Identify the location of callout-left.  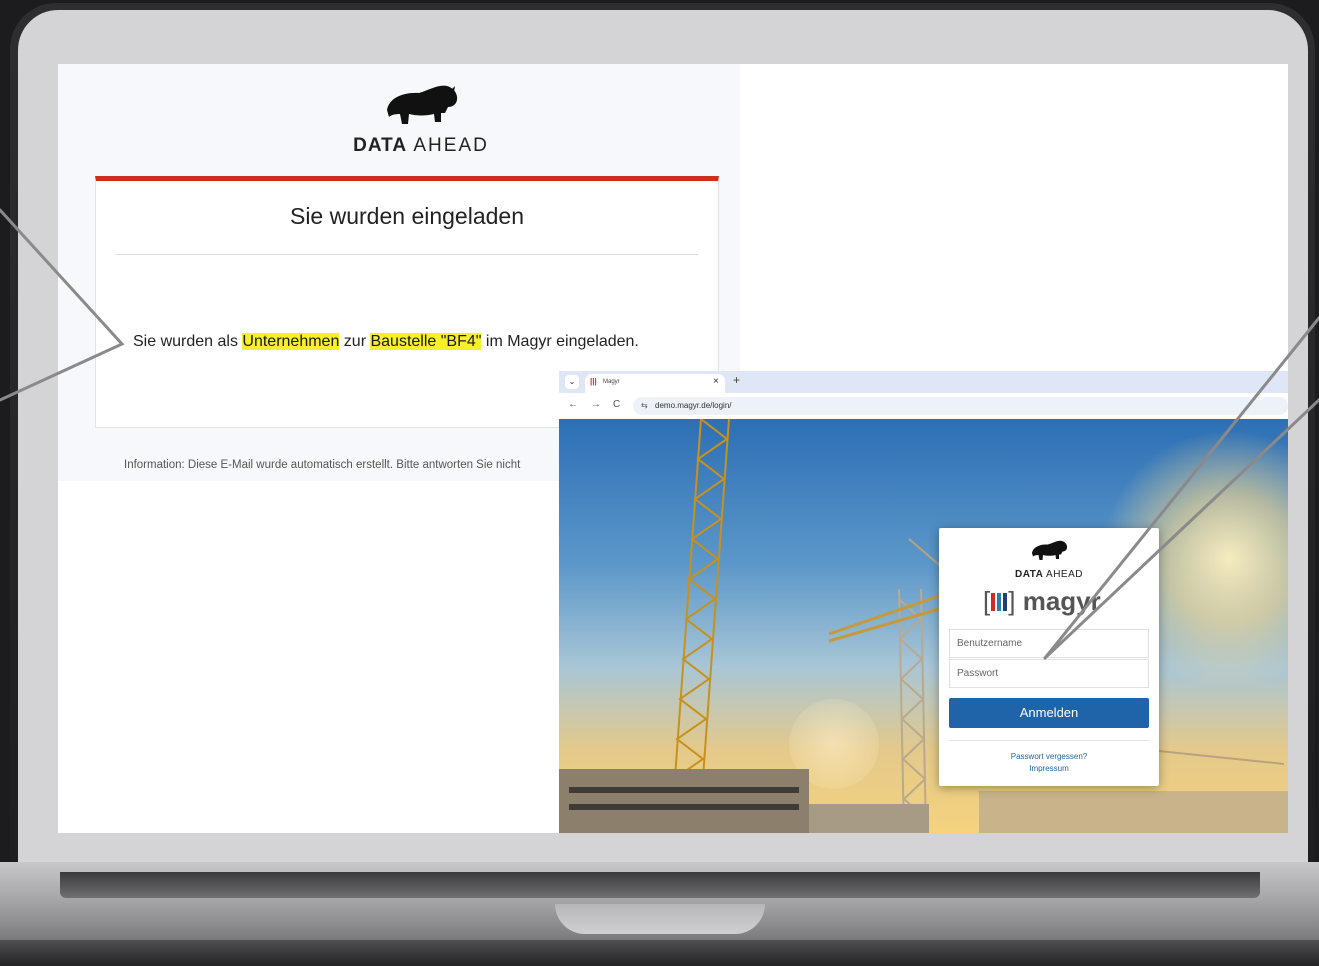
(62, 305).